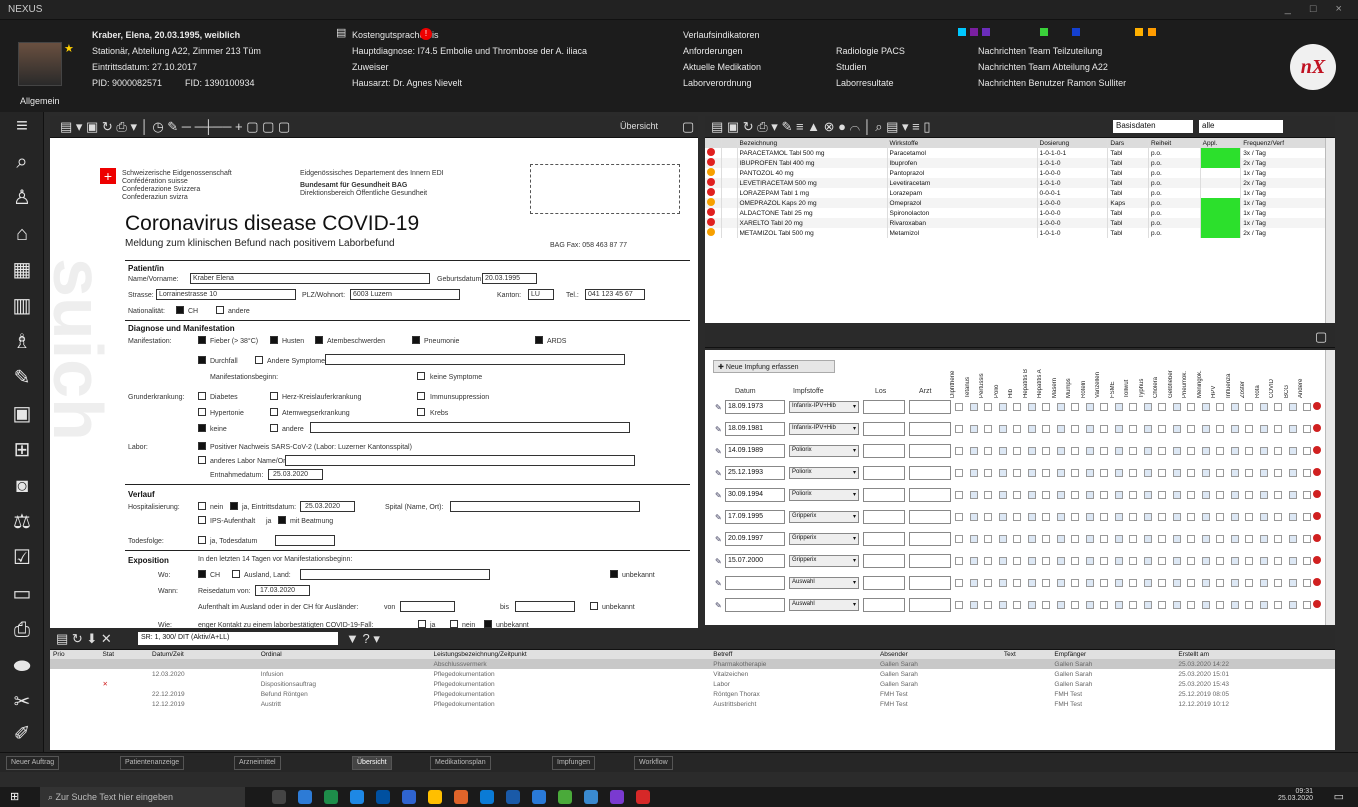 Image resolution: width=1358 pixels, height=807 pixels. What do you see at coordinates (718, 539) in the screenshot?
I see `edit-icon: ✎` at bounding box center [718, 539].